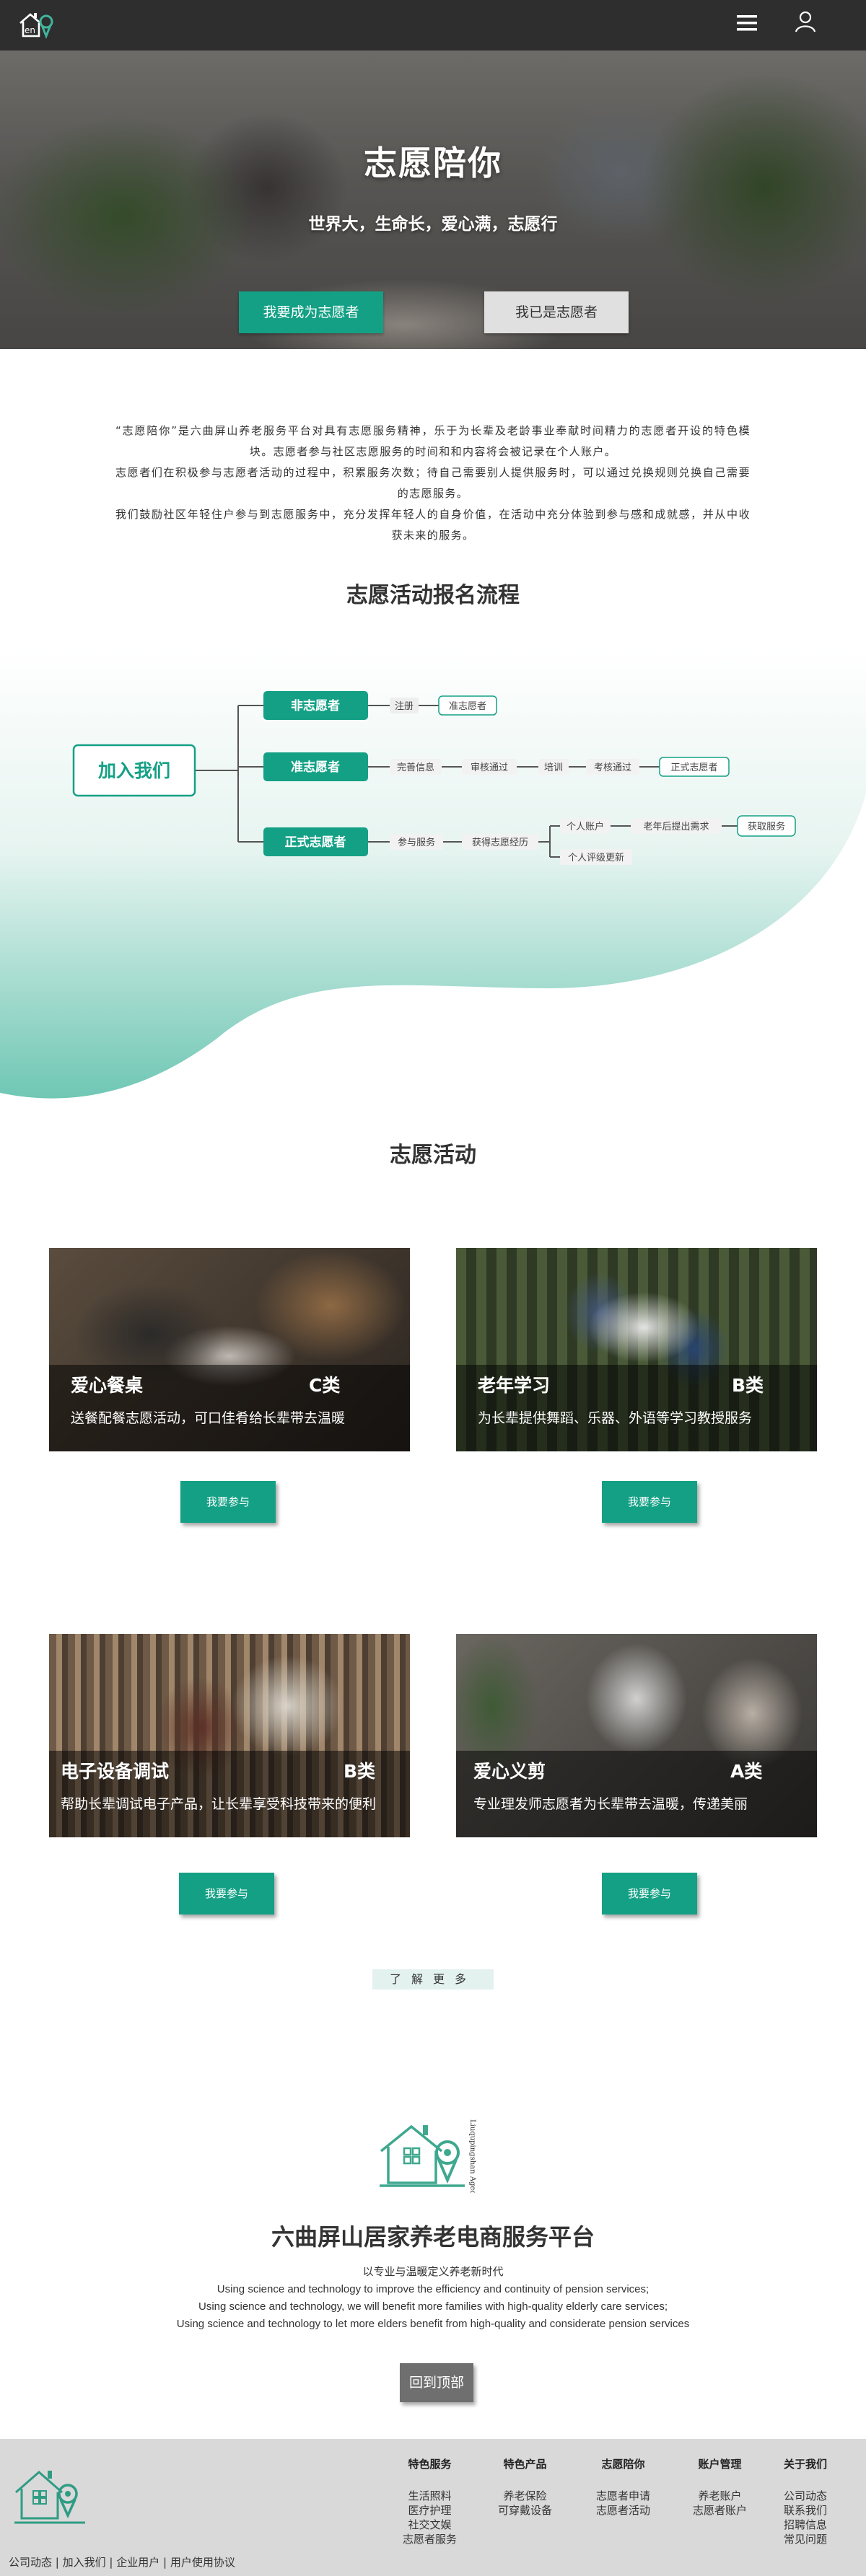  What do you see at coordinates (415, 767) in the screenshot?
I see `step-complete-info: 完善信息` at bounding box center [415, 767].